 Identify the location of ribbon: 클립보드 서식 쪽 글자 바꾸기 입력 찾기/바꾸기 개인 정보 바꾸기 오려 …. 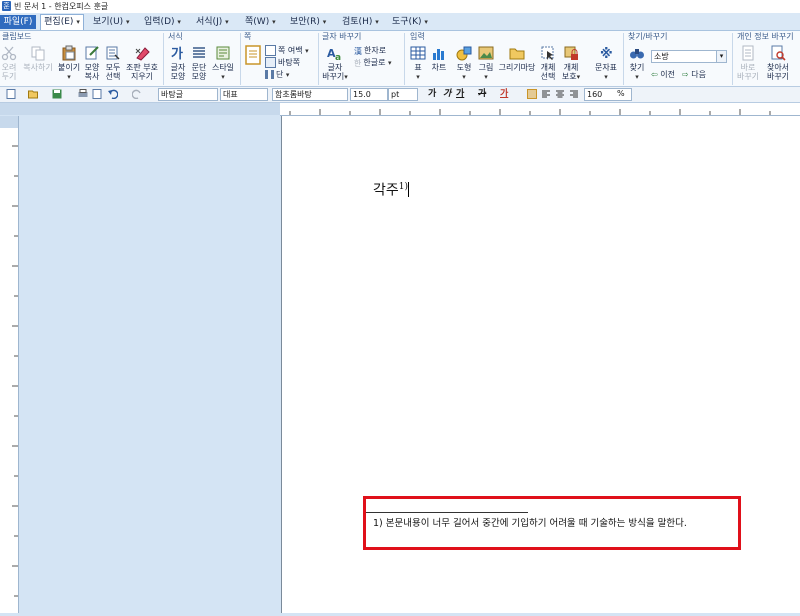
(400, 59).